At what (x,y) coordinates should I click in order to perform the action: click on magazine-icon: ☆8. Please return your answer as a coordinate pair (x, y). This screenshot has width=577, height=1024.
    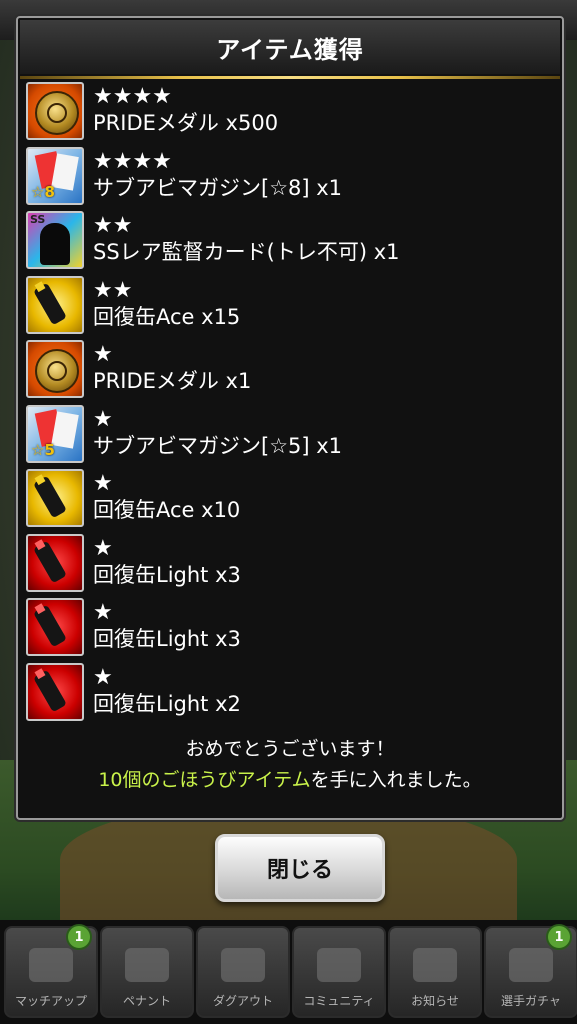
    Looking at the image, I should click on (55, 175).